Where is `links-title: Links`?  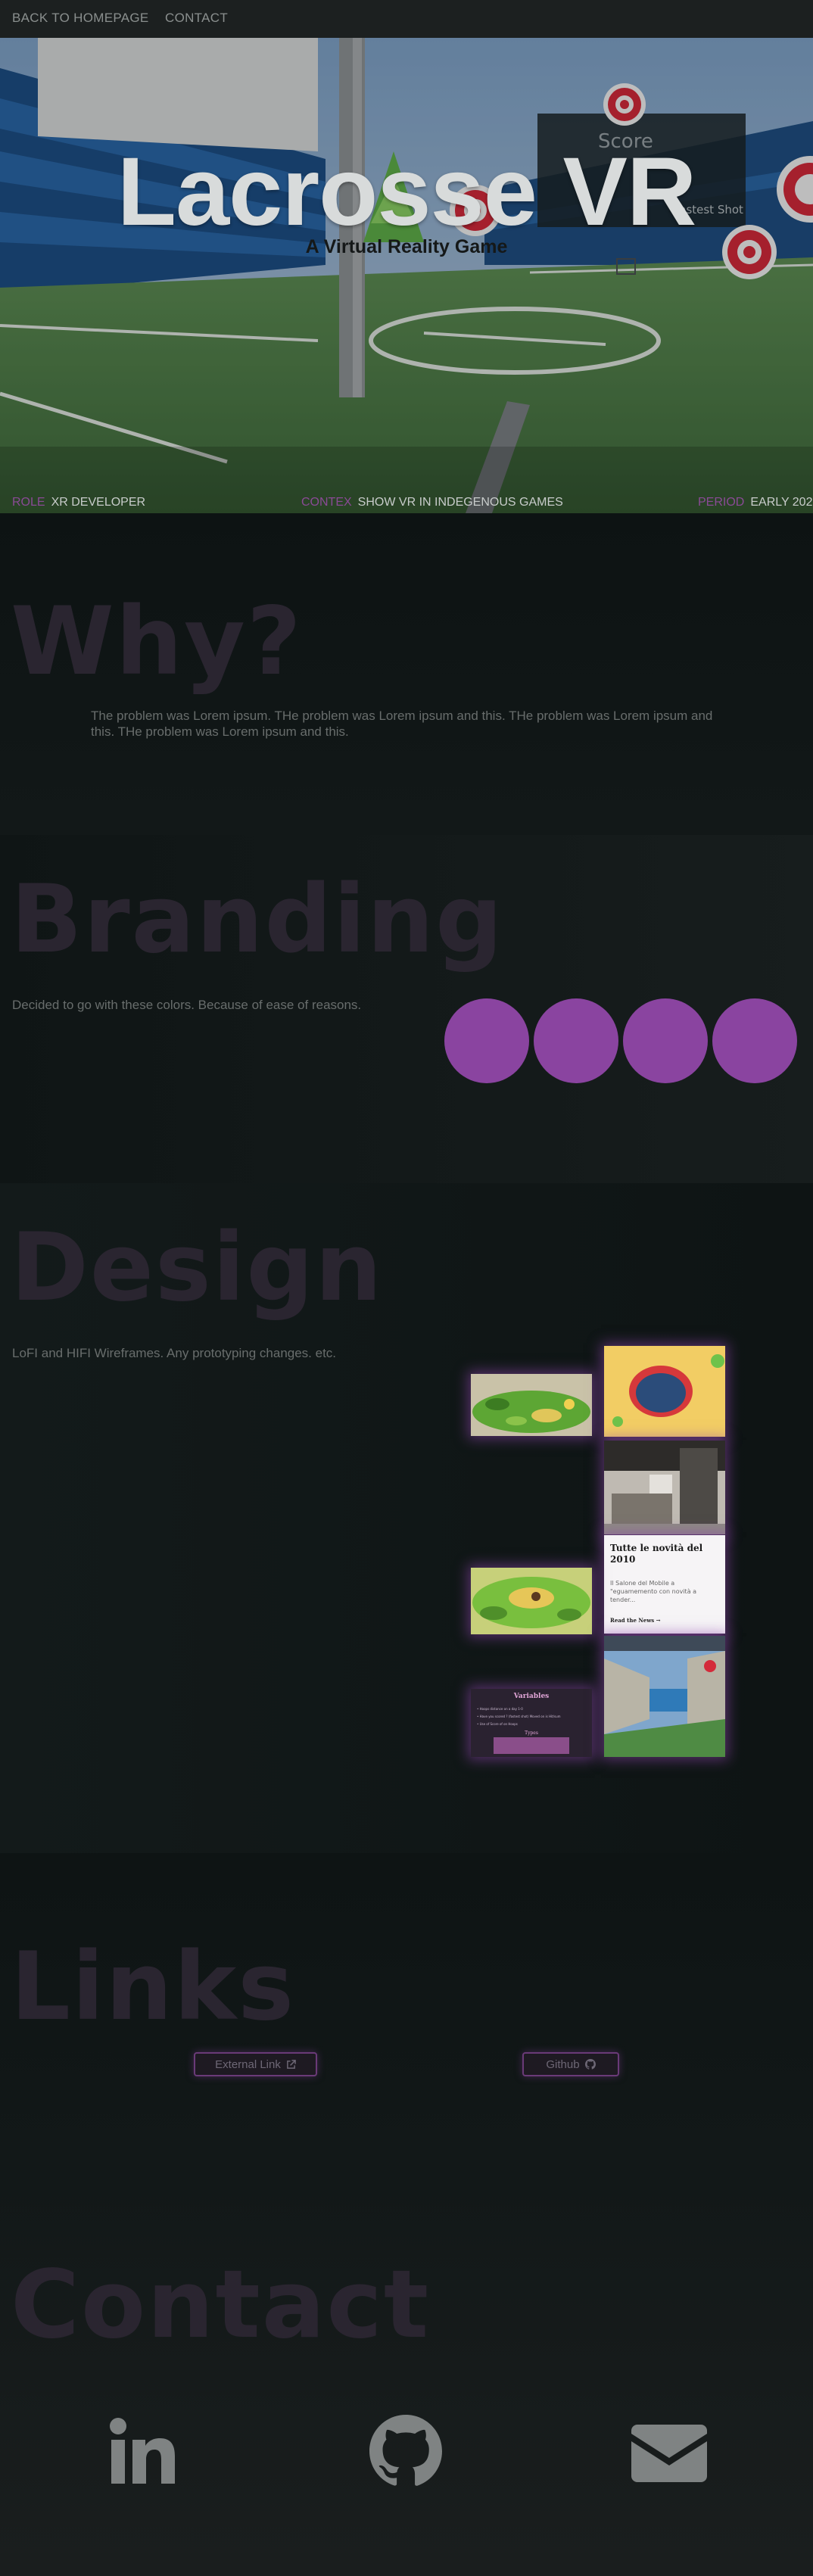
links-title: Links is located at coordinates (153, 1987).